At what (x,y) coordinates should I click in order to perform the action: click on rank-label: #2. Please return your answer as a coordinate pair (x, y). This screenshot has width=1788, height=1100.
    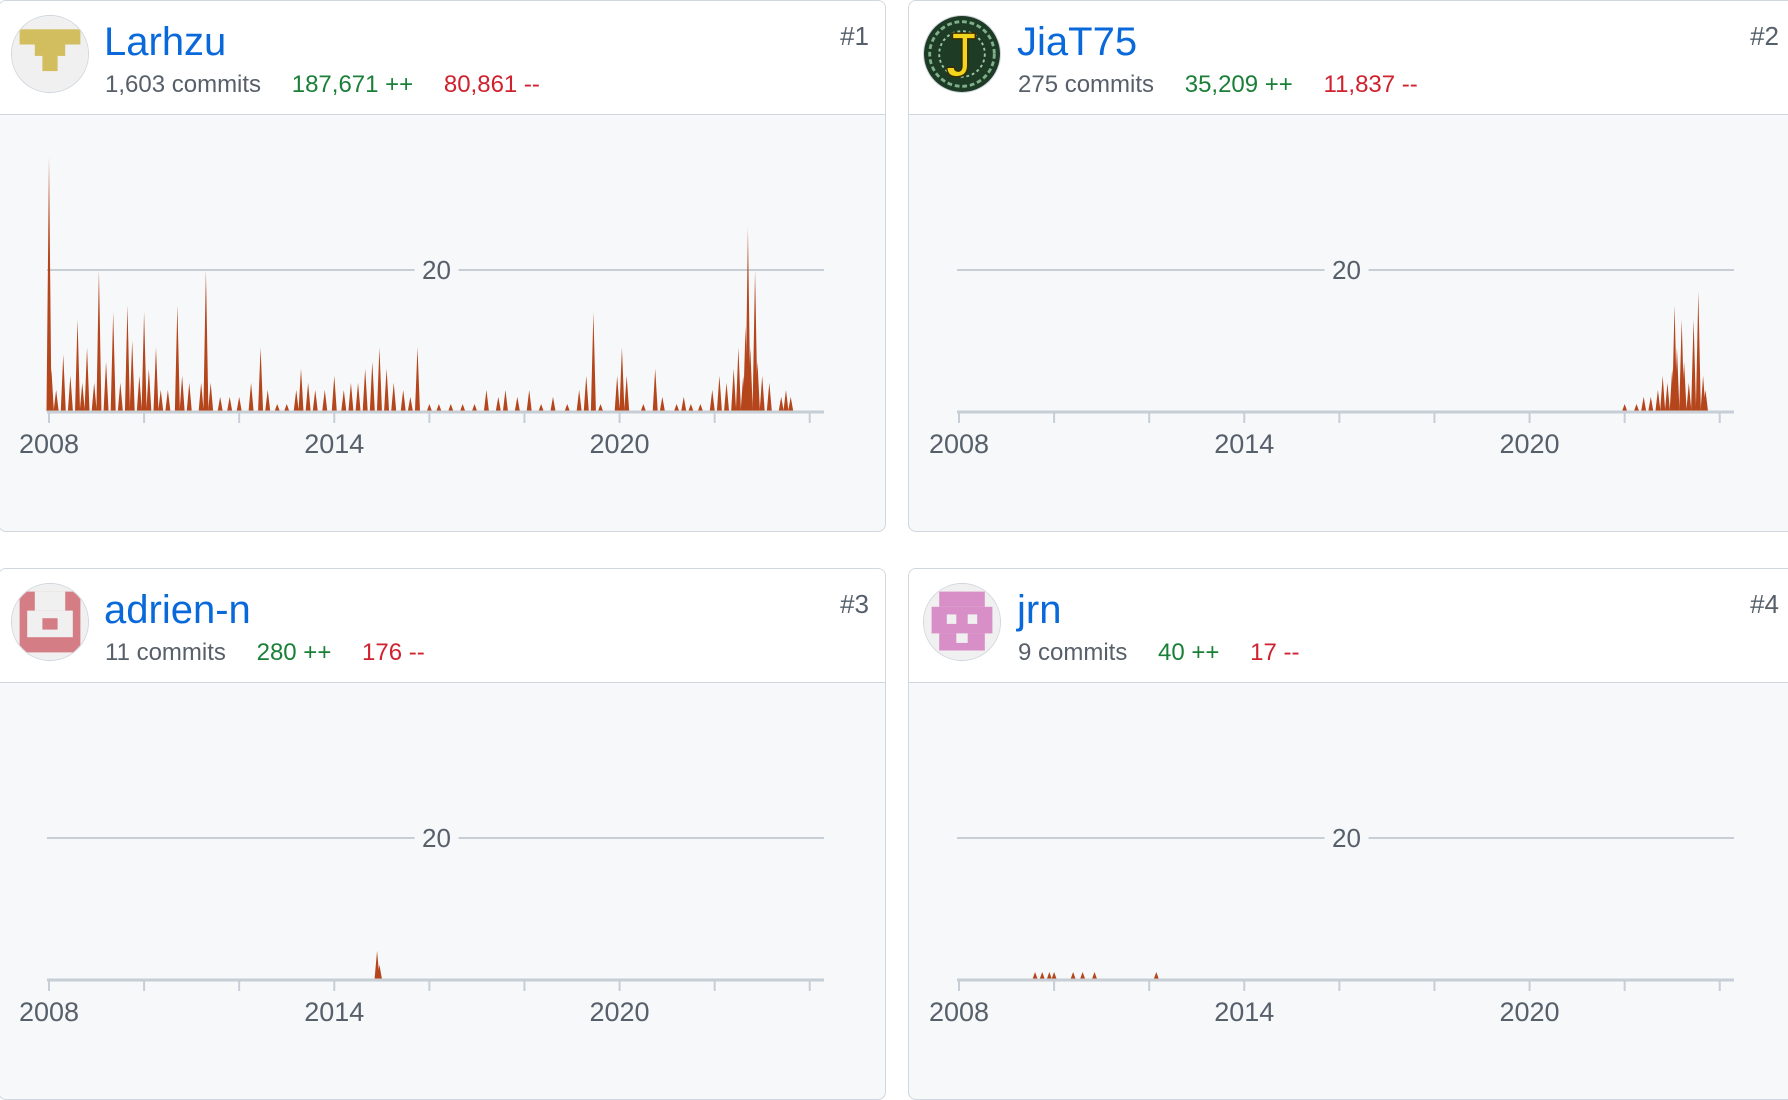
    Looking at the image, I should click on (1764, 36).